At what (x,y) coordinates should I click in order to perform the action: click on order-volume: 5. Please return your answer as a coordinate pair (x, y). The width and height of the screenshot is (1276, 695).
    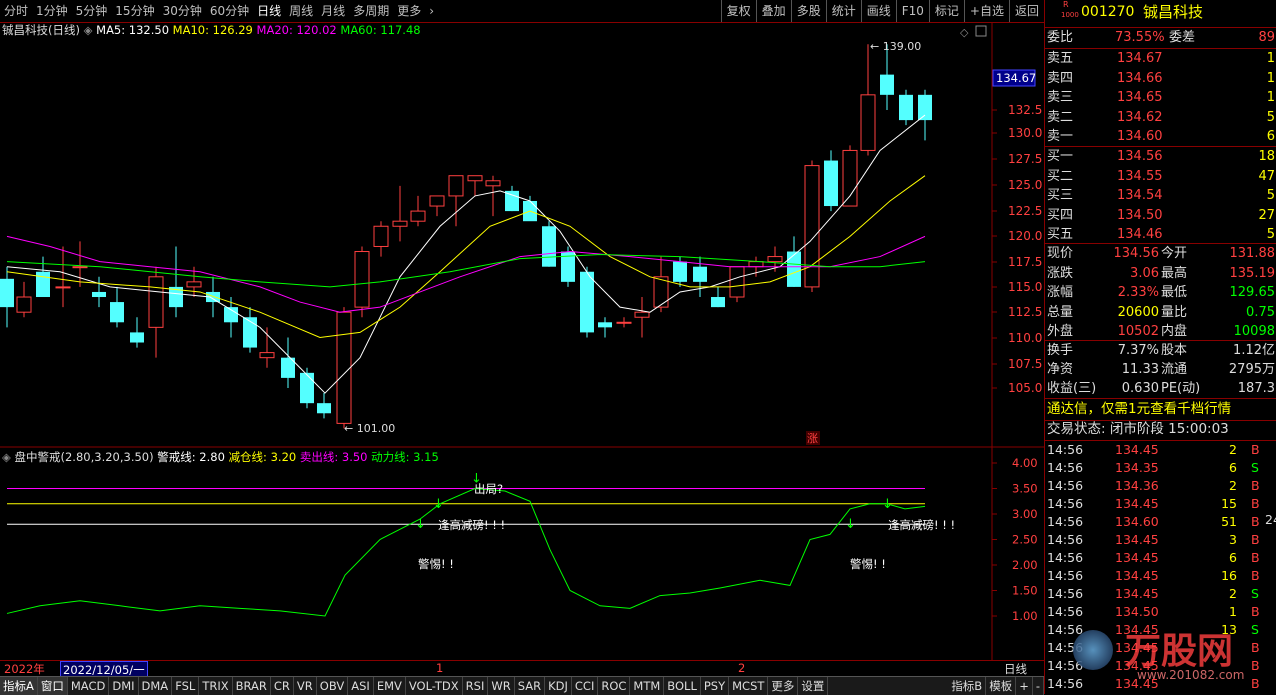
    Looking at the image, I should click on (1270, 117).